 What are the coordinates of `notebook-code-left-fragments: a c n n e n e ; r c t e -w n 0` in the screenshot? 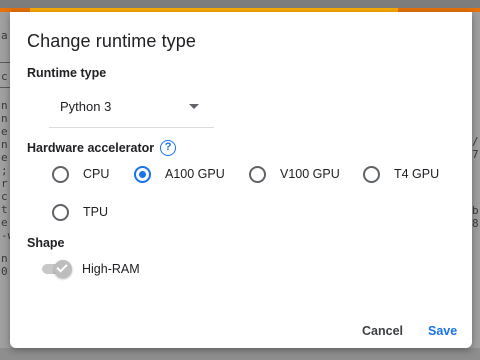 It's located at (6, 186).